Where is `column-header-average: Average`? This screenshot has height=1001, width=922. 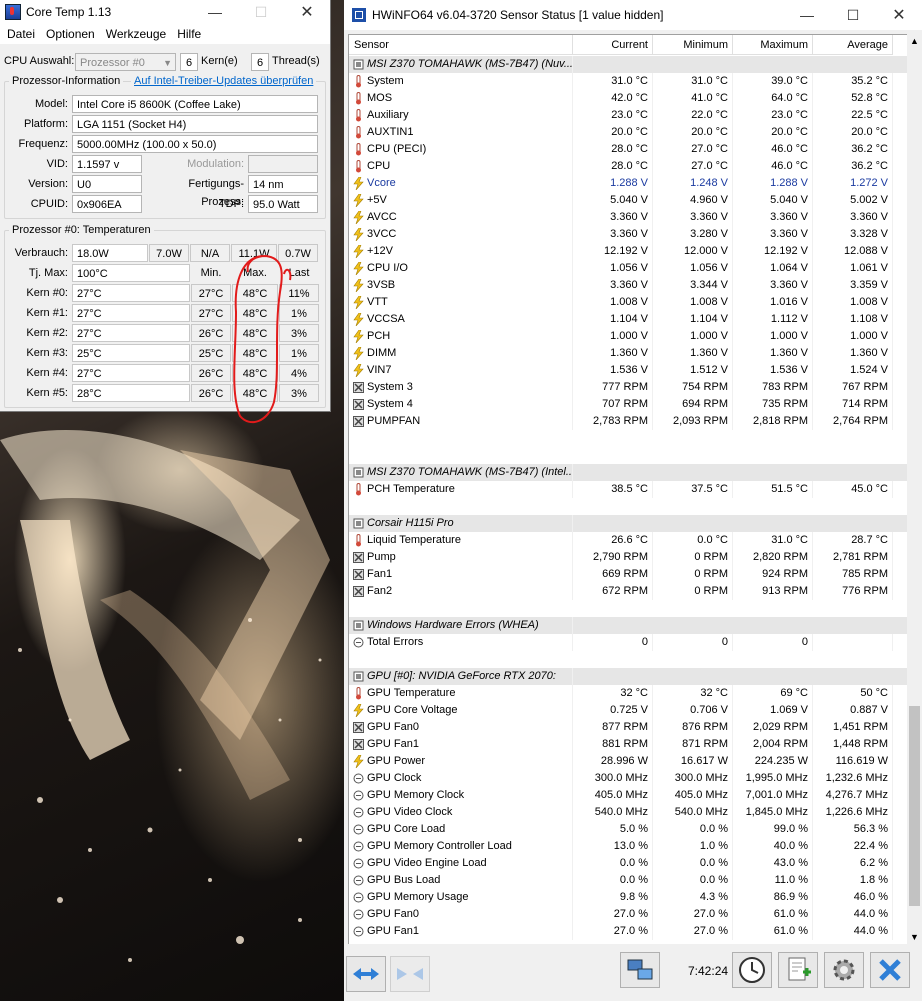
column-header-average: Average is located at coordinates (853, 45).